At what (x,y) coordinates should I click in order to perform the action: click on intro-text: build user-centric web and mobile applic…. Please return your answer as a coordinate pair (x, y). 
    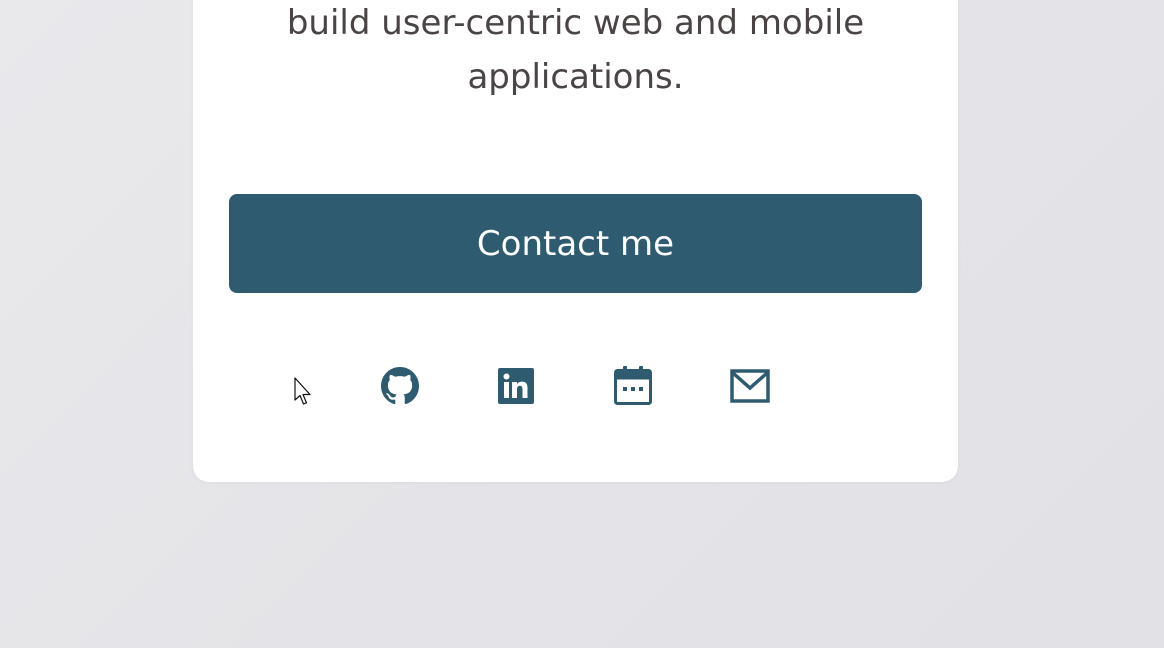
    Looking at the image, I should click on (575, 52).